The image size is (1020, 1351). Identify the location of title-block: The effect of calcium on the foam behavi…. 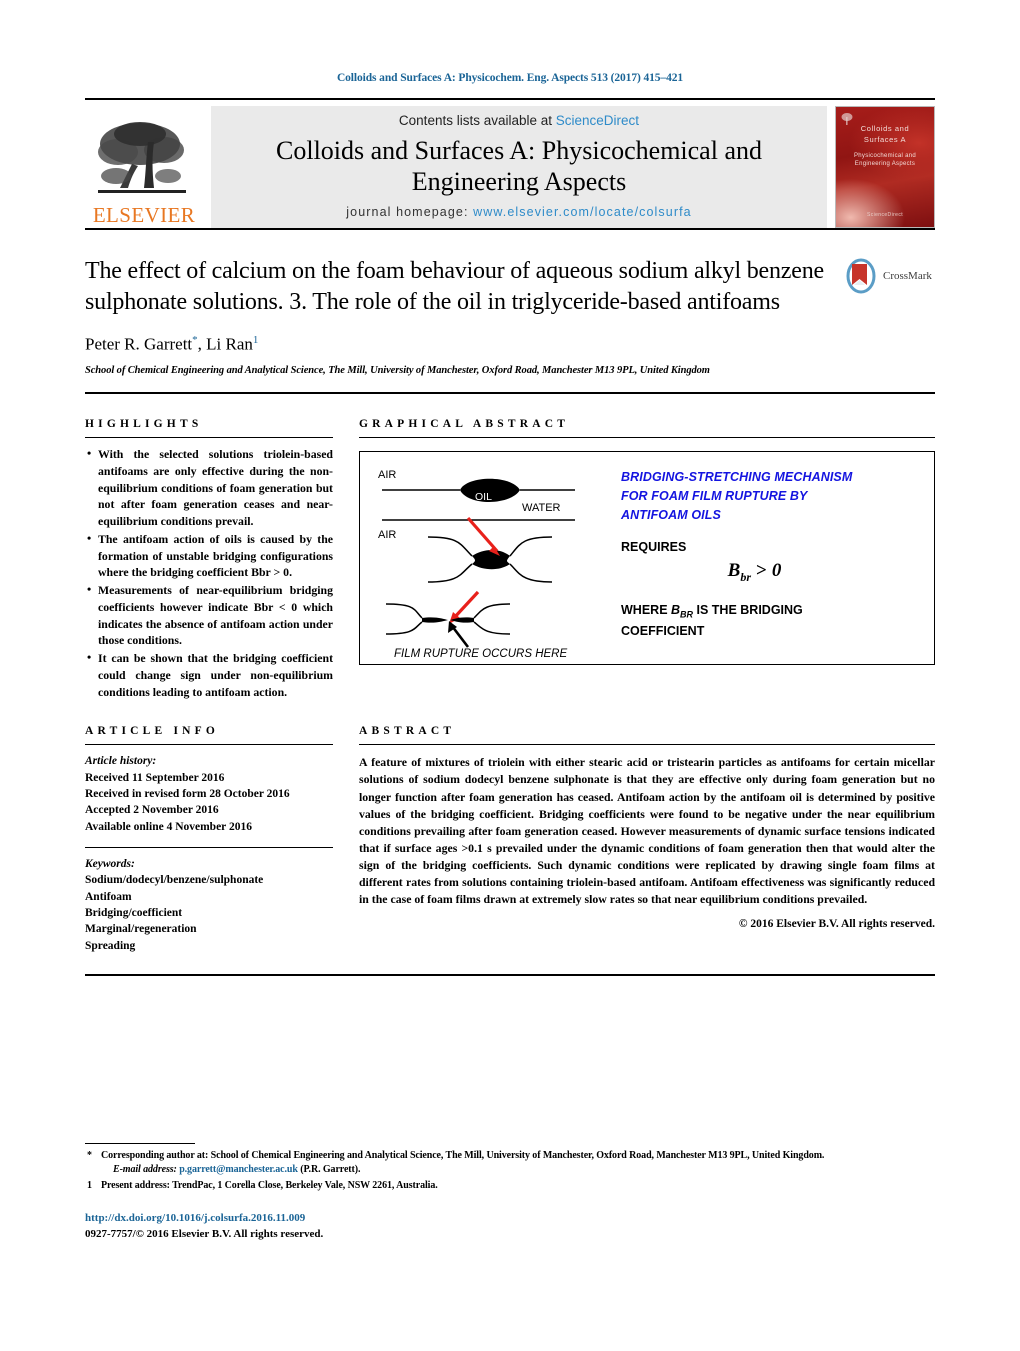
(510, 316).